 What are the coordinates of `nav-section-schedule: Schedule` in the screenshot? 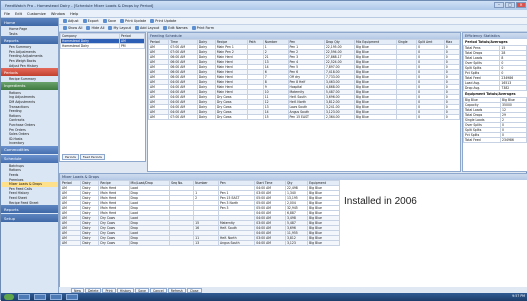 It's located at (29, 158).